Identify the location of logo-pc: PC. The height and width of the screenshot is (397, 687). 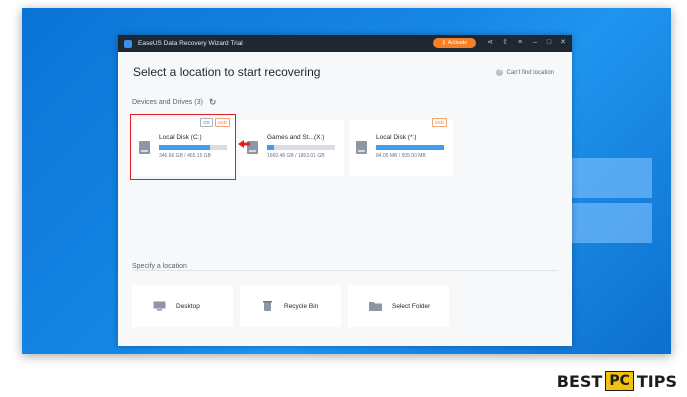
(619, 381).